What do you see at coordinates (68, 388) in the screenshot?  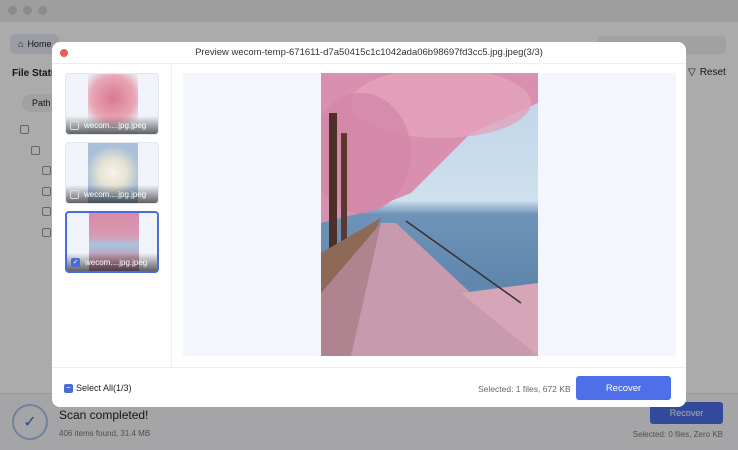 I see `partial-check-icon: −` at bounding box center [68, 388].